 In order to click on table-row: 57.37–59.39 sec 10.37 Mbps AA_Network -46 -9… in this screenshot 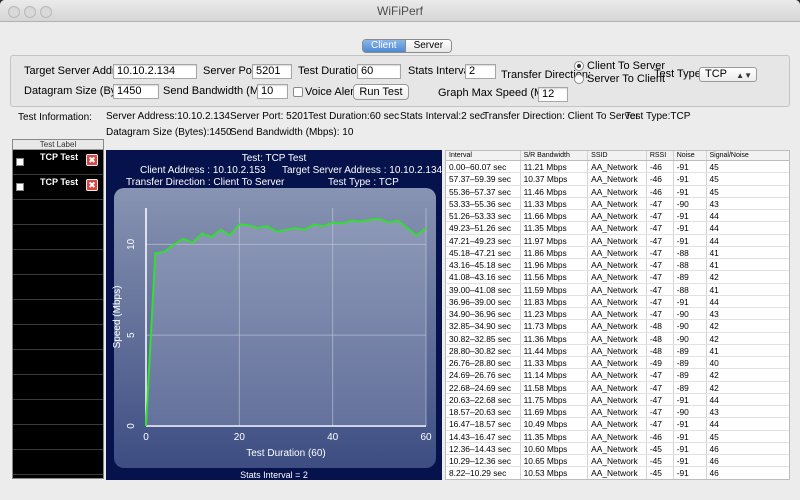, I will do `click(617, 179)`.